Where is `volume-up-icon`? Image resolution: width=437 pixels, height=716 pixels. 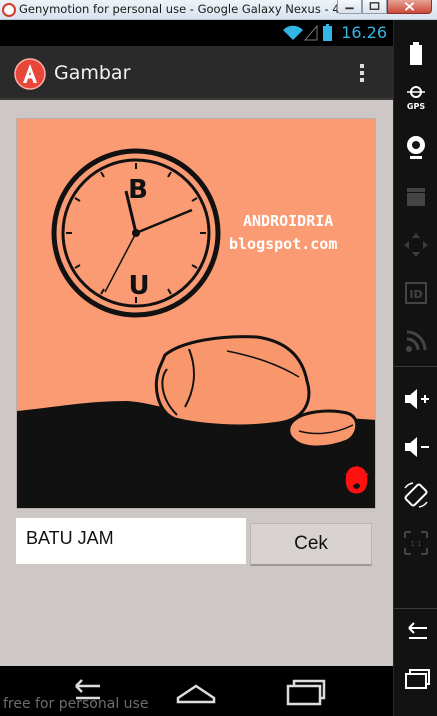
volume-up-icon is located at coordinates (416, 399).